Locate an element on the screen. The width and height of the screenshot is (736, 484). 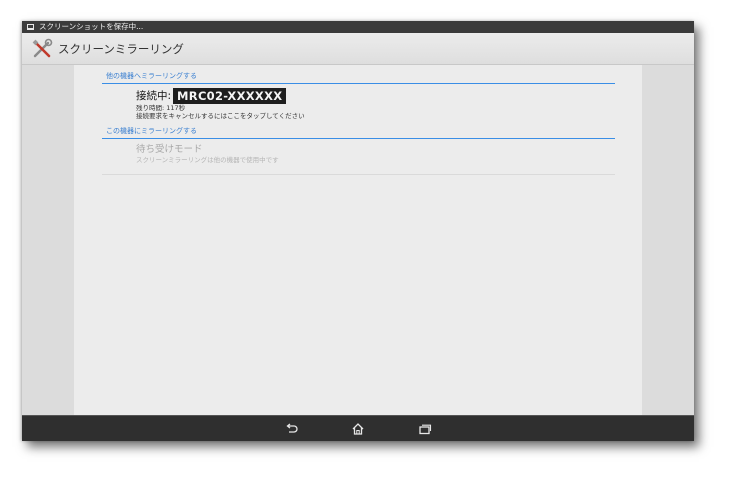
screenshot-icon is located at coordinates (30, 27).